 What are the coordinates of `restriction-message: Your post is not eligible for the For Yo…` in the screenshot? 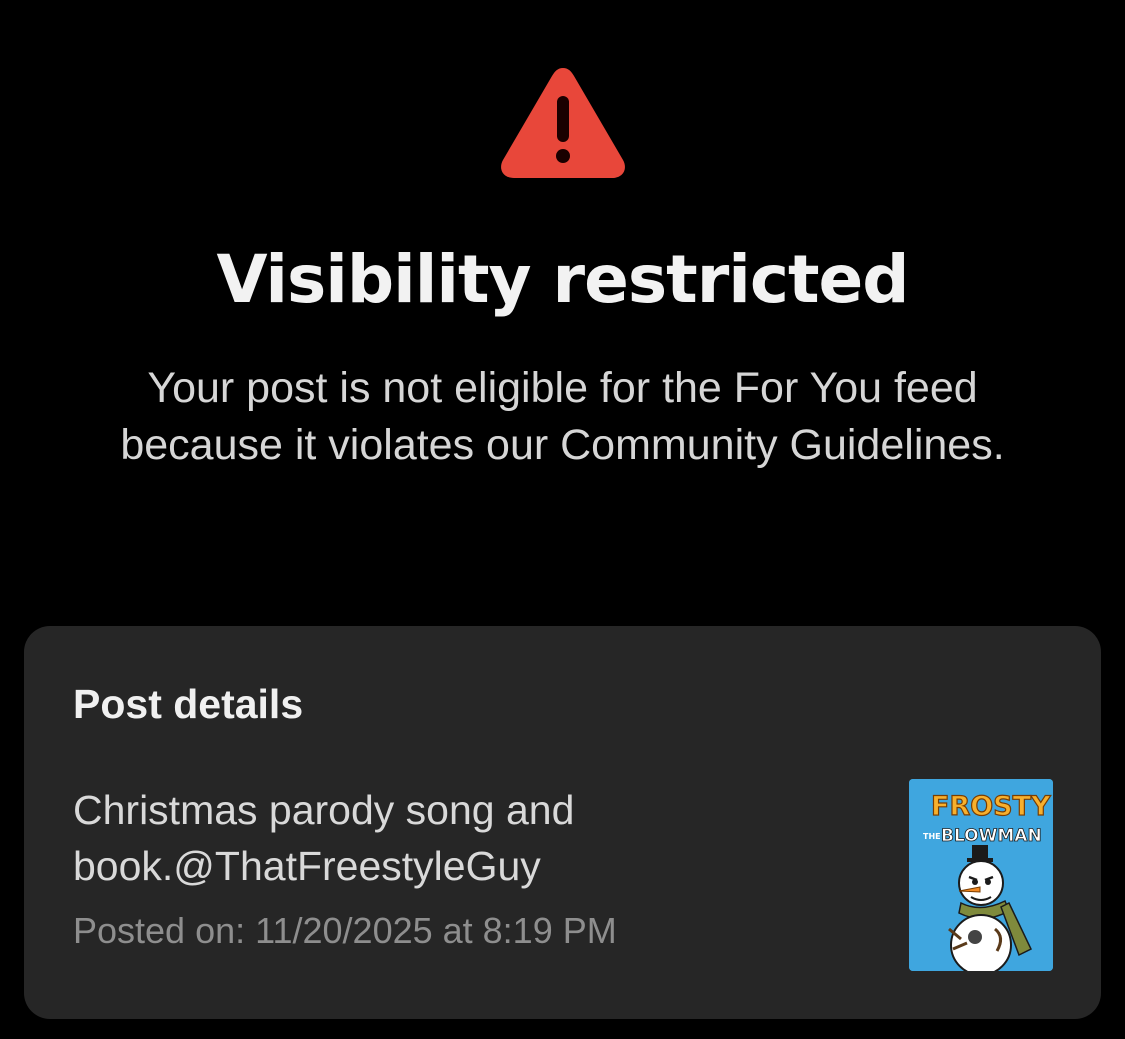 It's located at (562, 416).